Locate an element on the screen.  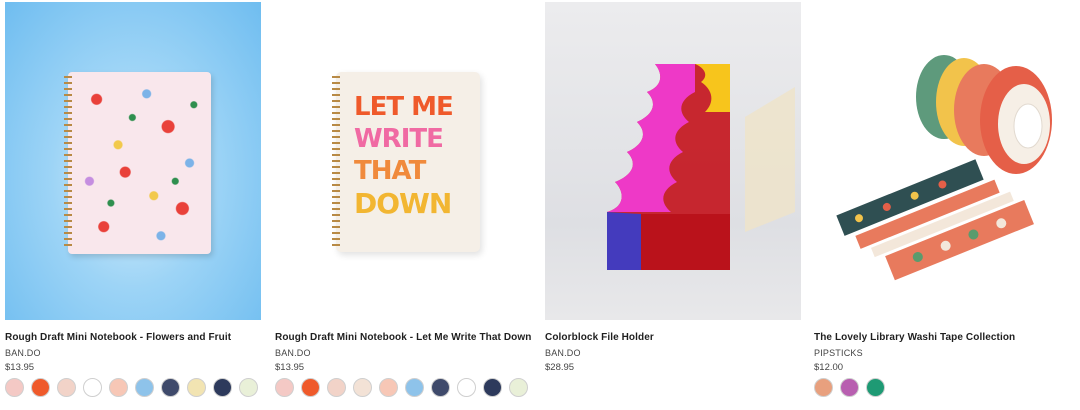
product-price: $28.95 is located at coordinates (560, 367).